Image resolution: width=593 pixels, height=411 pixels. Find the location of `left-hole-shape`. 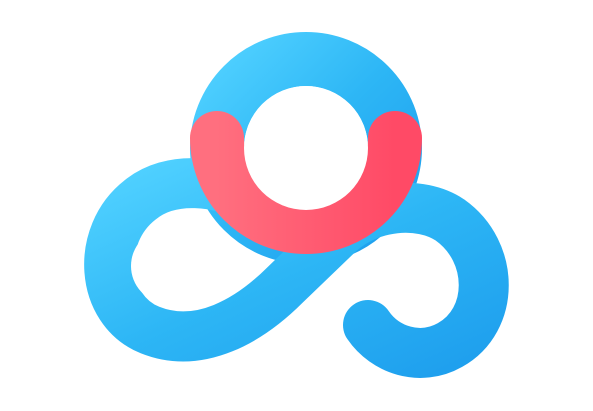

left-hole-shape is located at coordinates (165, 266).